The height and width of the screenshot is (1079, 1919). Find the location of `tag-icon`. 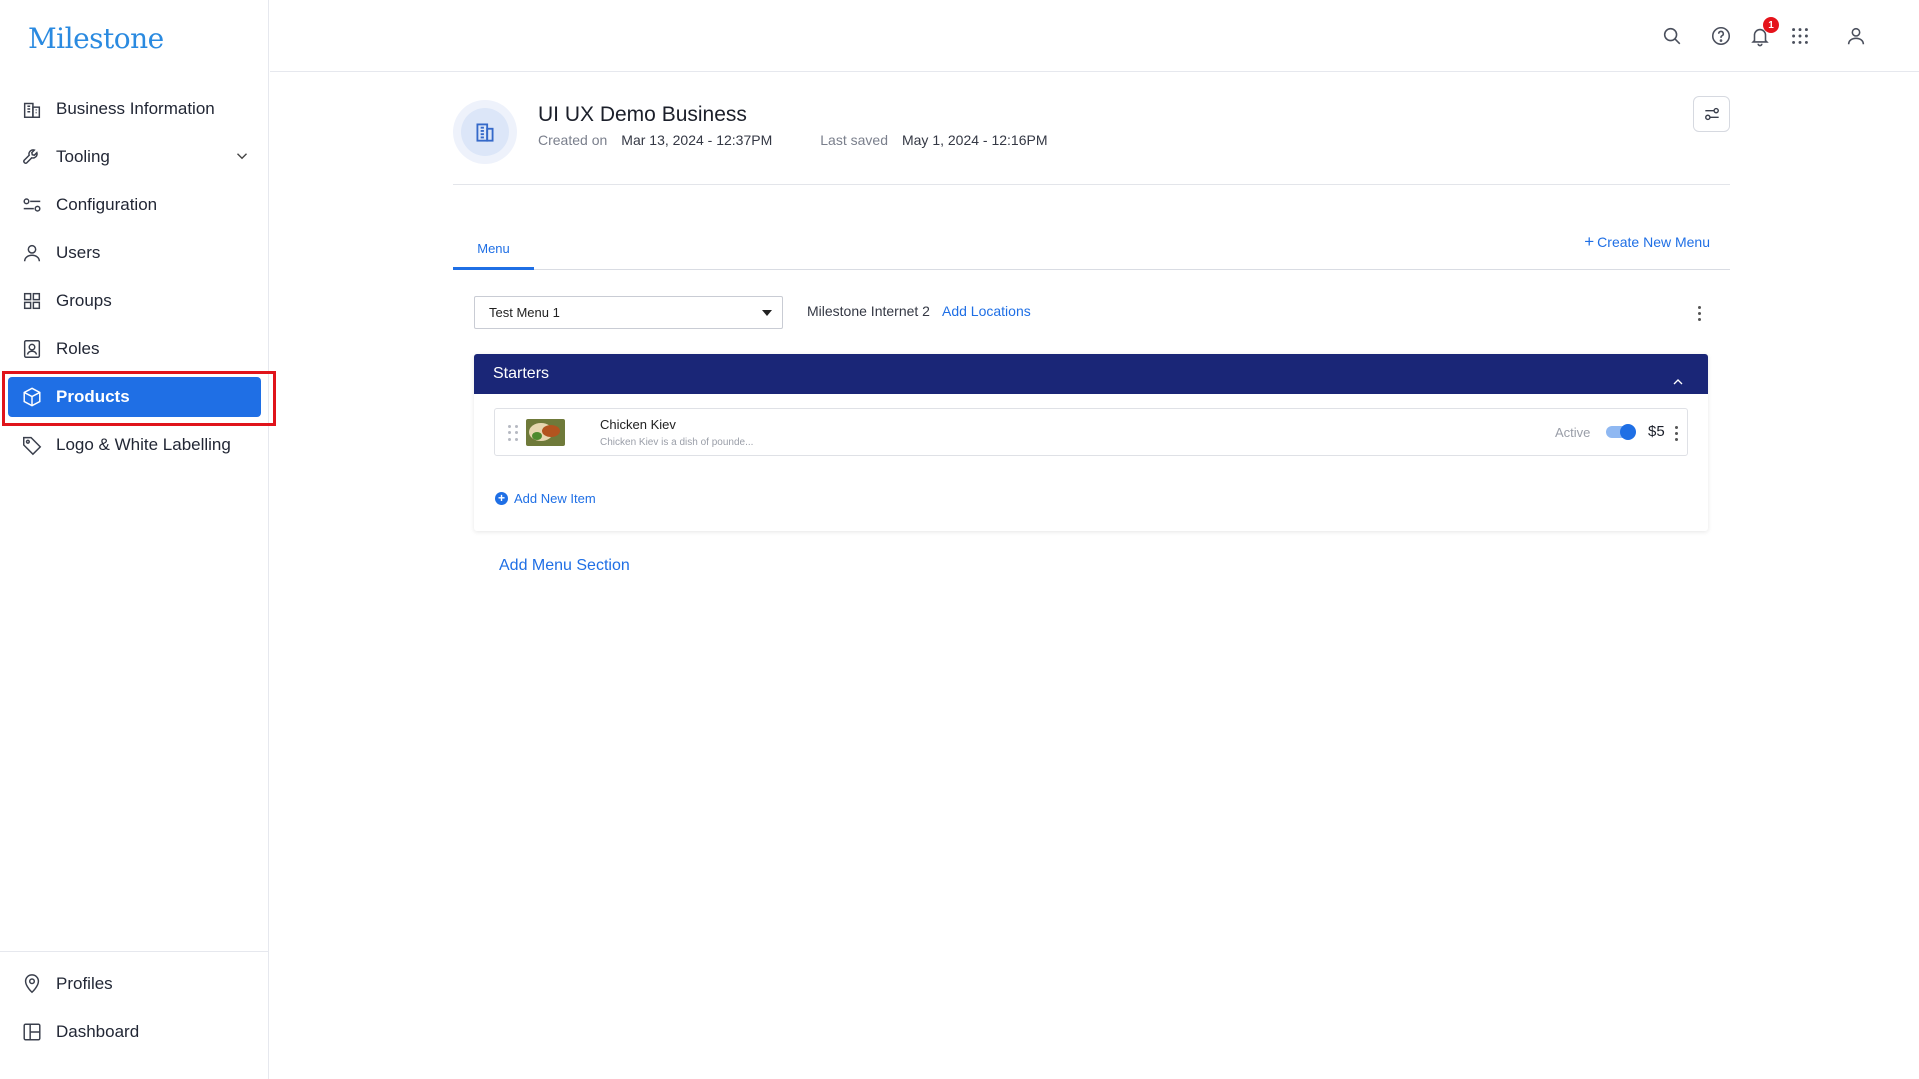

tag-icon is located at coordinates (32, 445).